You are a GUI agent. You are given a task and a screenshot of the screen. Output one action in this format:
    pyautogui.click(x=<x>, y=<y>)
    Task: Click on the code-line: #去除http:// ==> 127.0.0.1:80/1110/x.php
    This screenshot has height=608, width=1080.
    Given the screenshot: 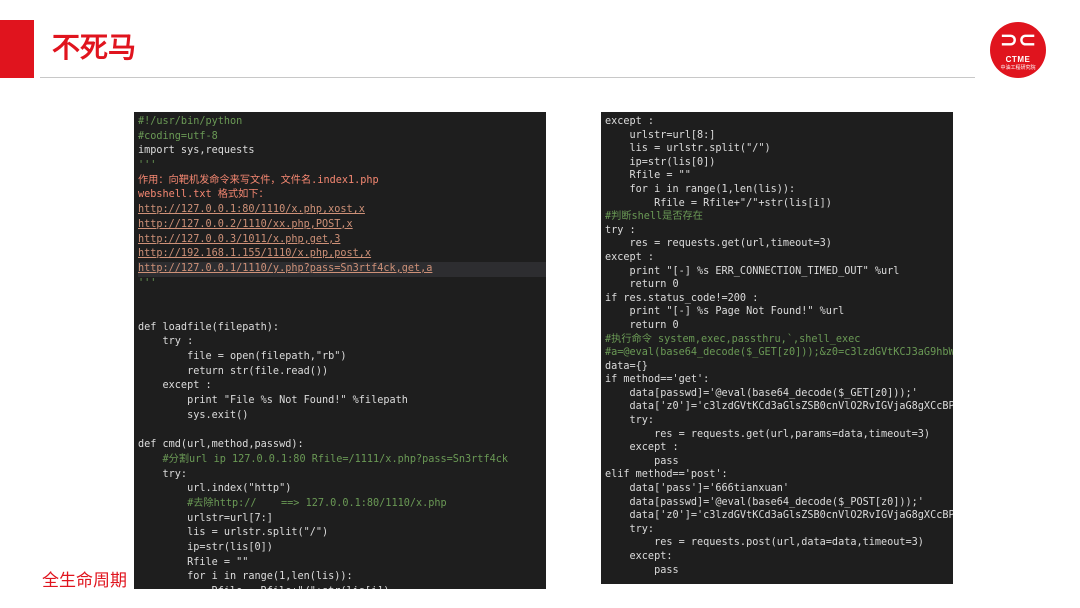 What is the action you would take?
    pyautogui.click(x=292, y=503)
    